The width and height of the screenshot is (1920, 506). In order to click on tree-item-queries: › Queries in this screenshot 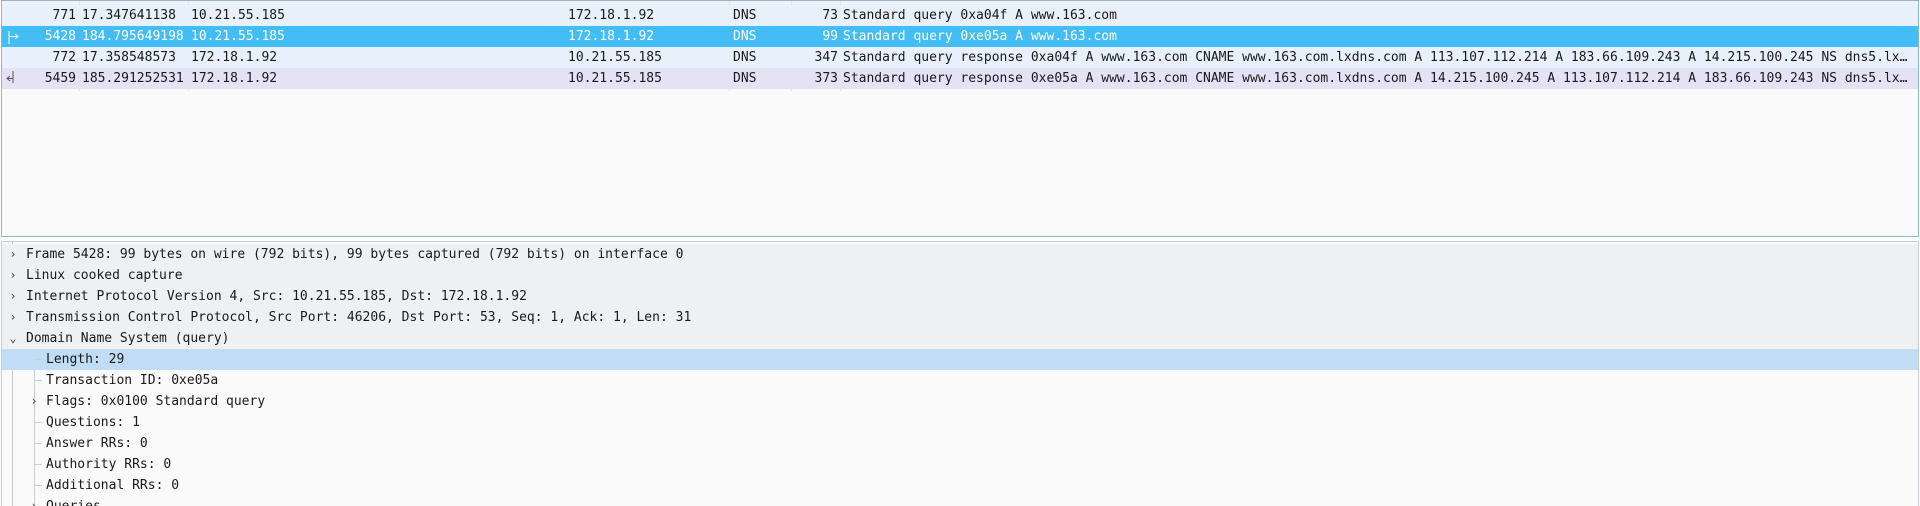, I will do `click(960, 501)`.